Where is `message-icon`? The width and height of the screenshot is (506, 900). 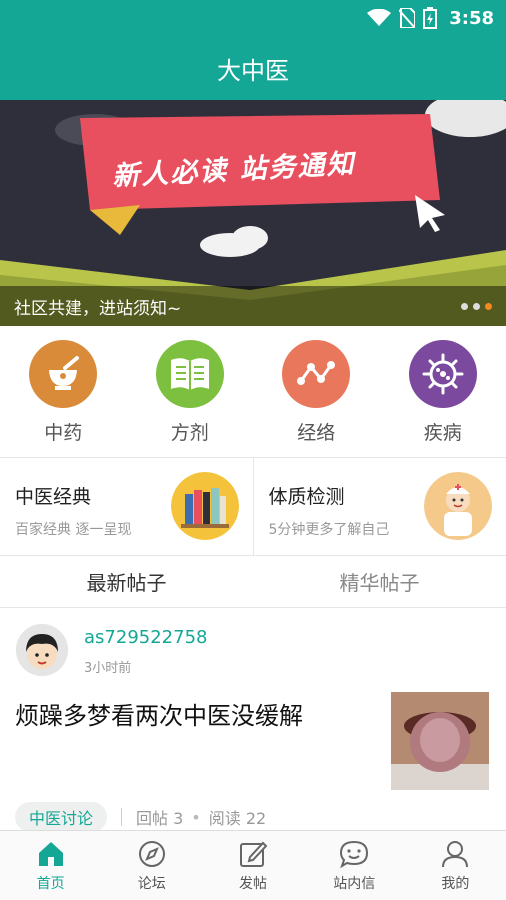
message-icon is located at coordinates (354, 854).